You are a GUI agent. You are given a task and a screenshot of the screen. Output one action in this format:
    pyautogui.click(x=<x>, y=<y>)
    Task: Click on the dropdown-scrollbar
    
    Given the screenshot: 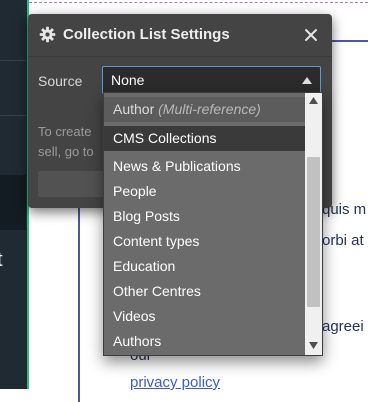 What is the action you would take?
    pyautogui.click(x=313, y=224)
    